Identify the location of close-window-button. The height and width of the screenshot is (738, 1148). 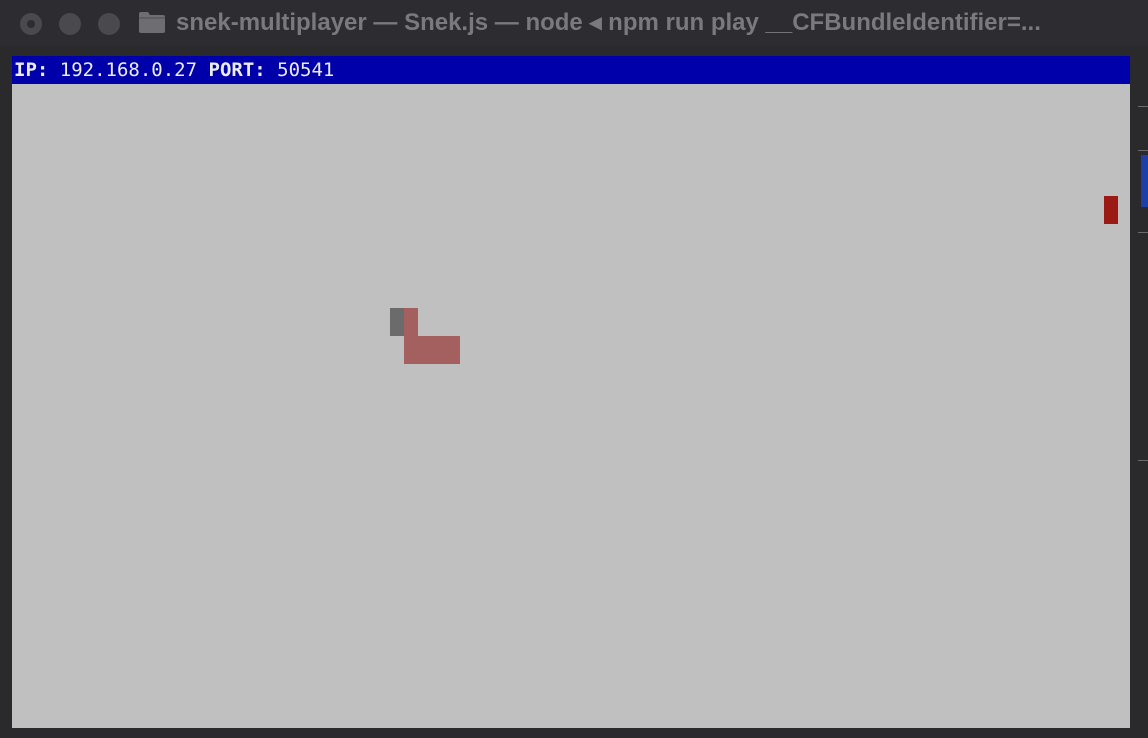
(31, 24).